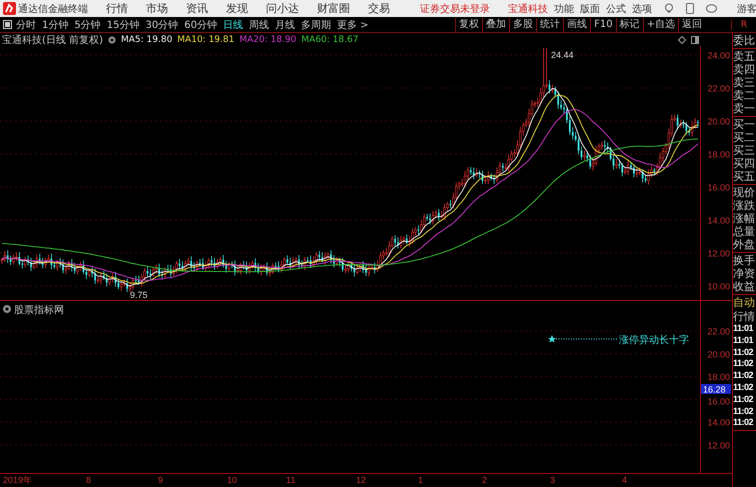 Image resolution: width=756 pixels, height=487 pixels. What do you see at coordinates (744, 260) in the screenshot?
I see `quote-label: 换手` at bounding box center [744, 260].